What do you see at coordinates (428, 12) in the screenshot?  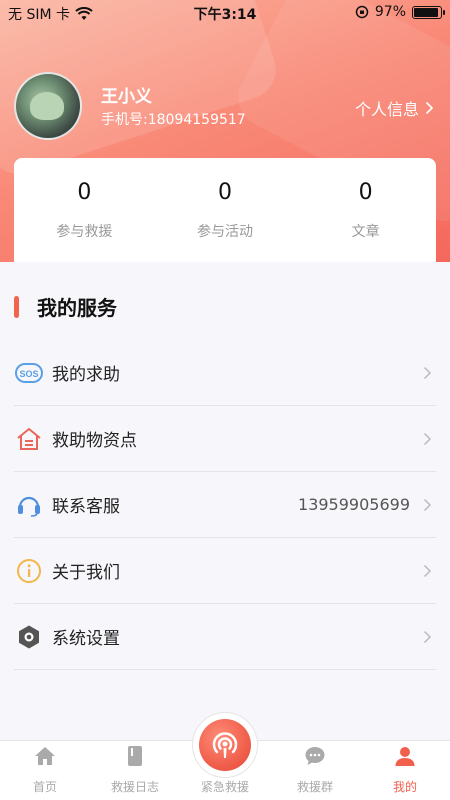 I see `battery-icon` at bounding box center [428, 12].